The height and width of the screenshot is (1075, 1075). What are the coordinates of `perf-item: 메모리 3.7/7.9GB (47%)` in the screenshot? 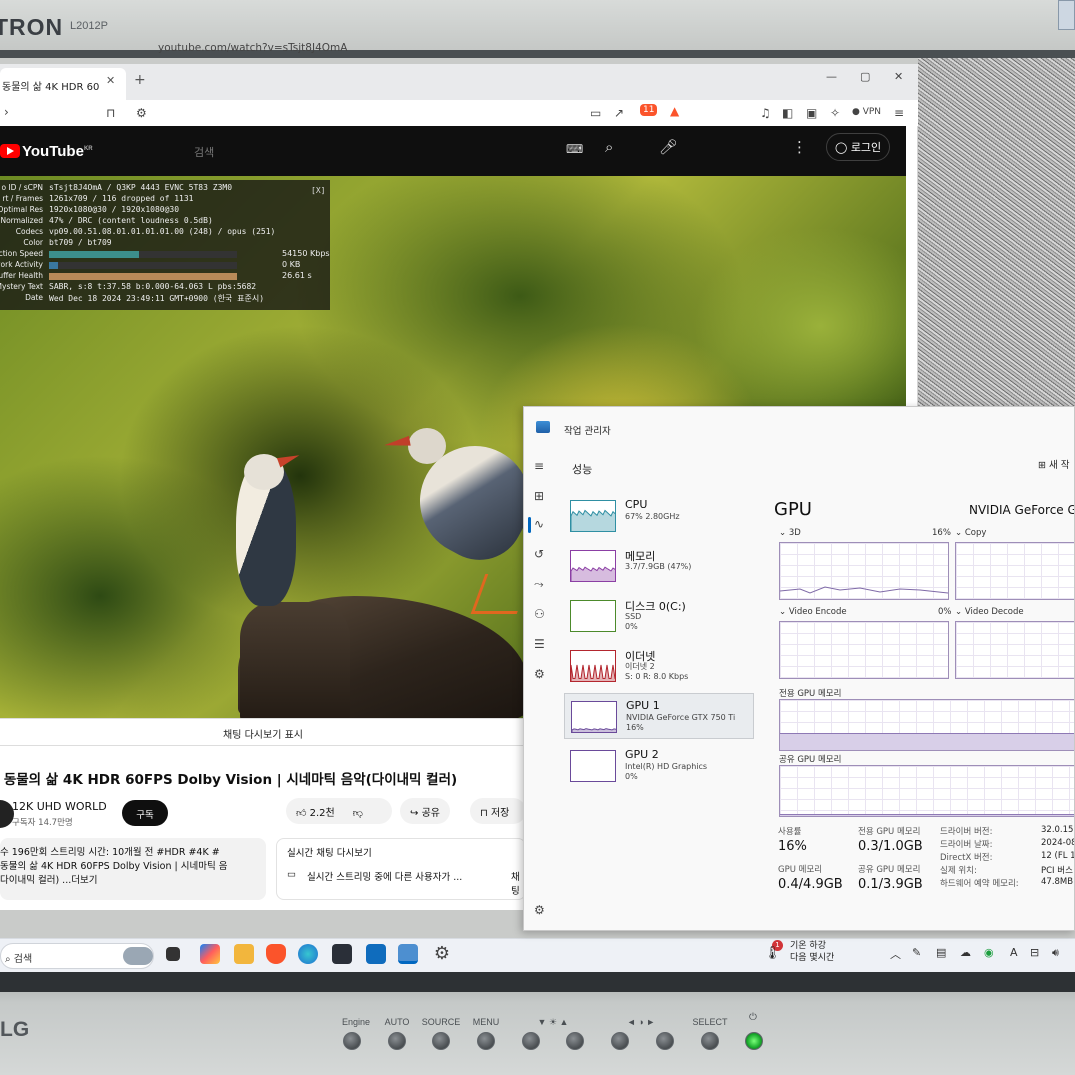 It's located at (659, 566).